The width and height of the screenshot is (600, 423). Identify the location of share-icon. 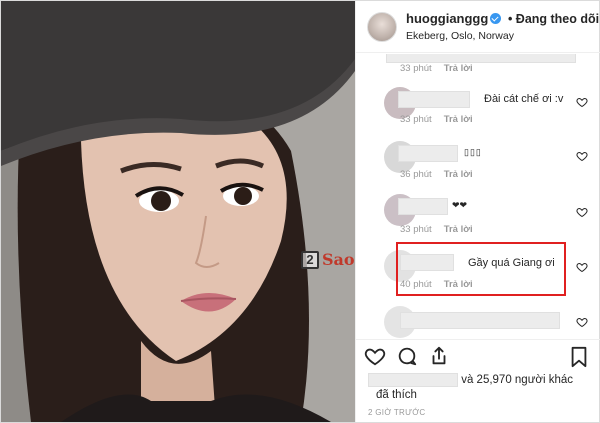
(439, 356).